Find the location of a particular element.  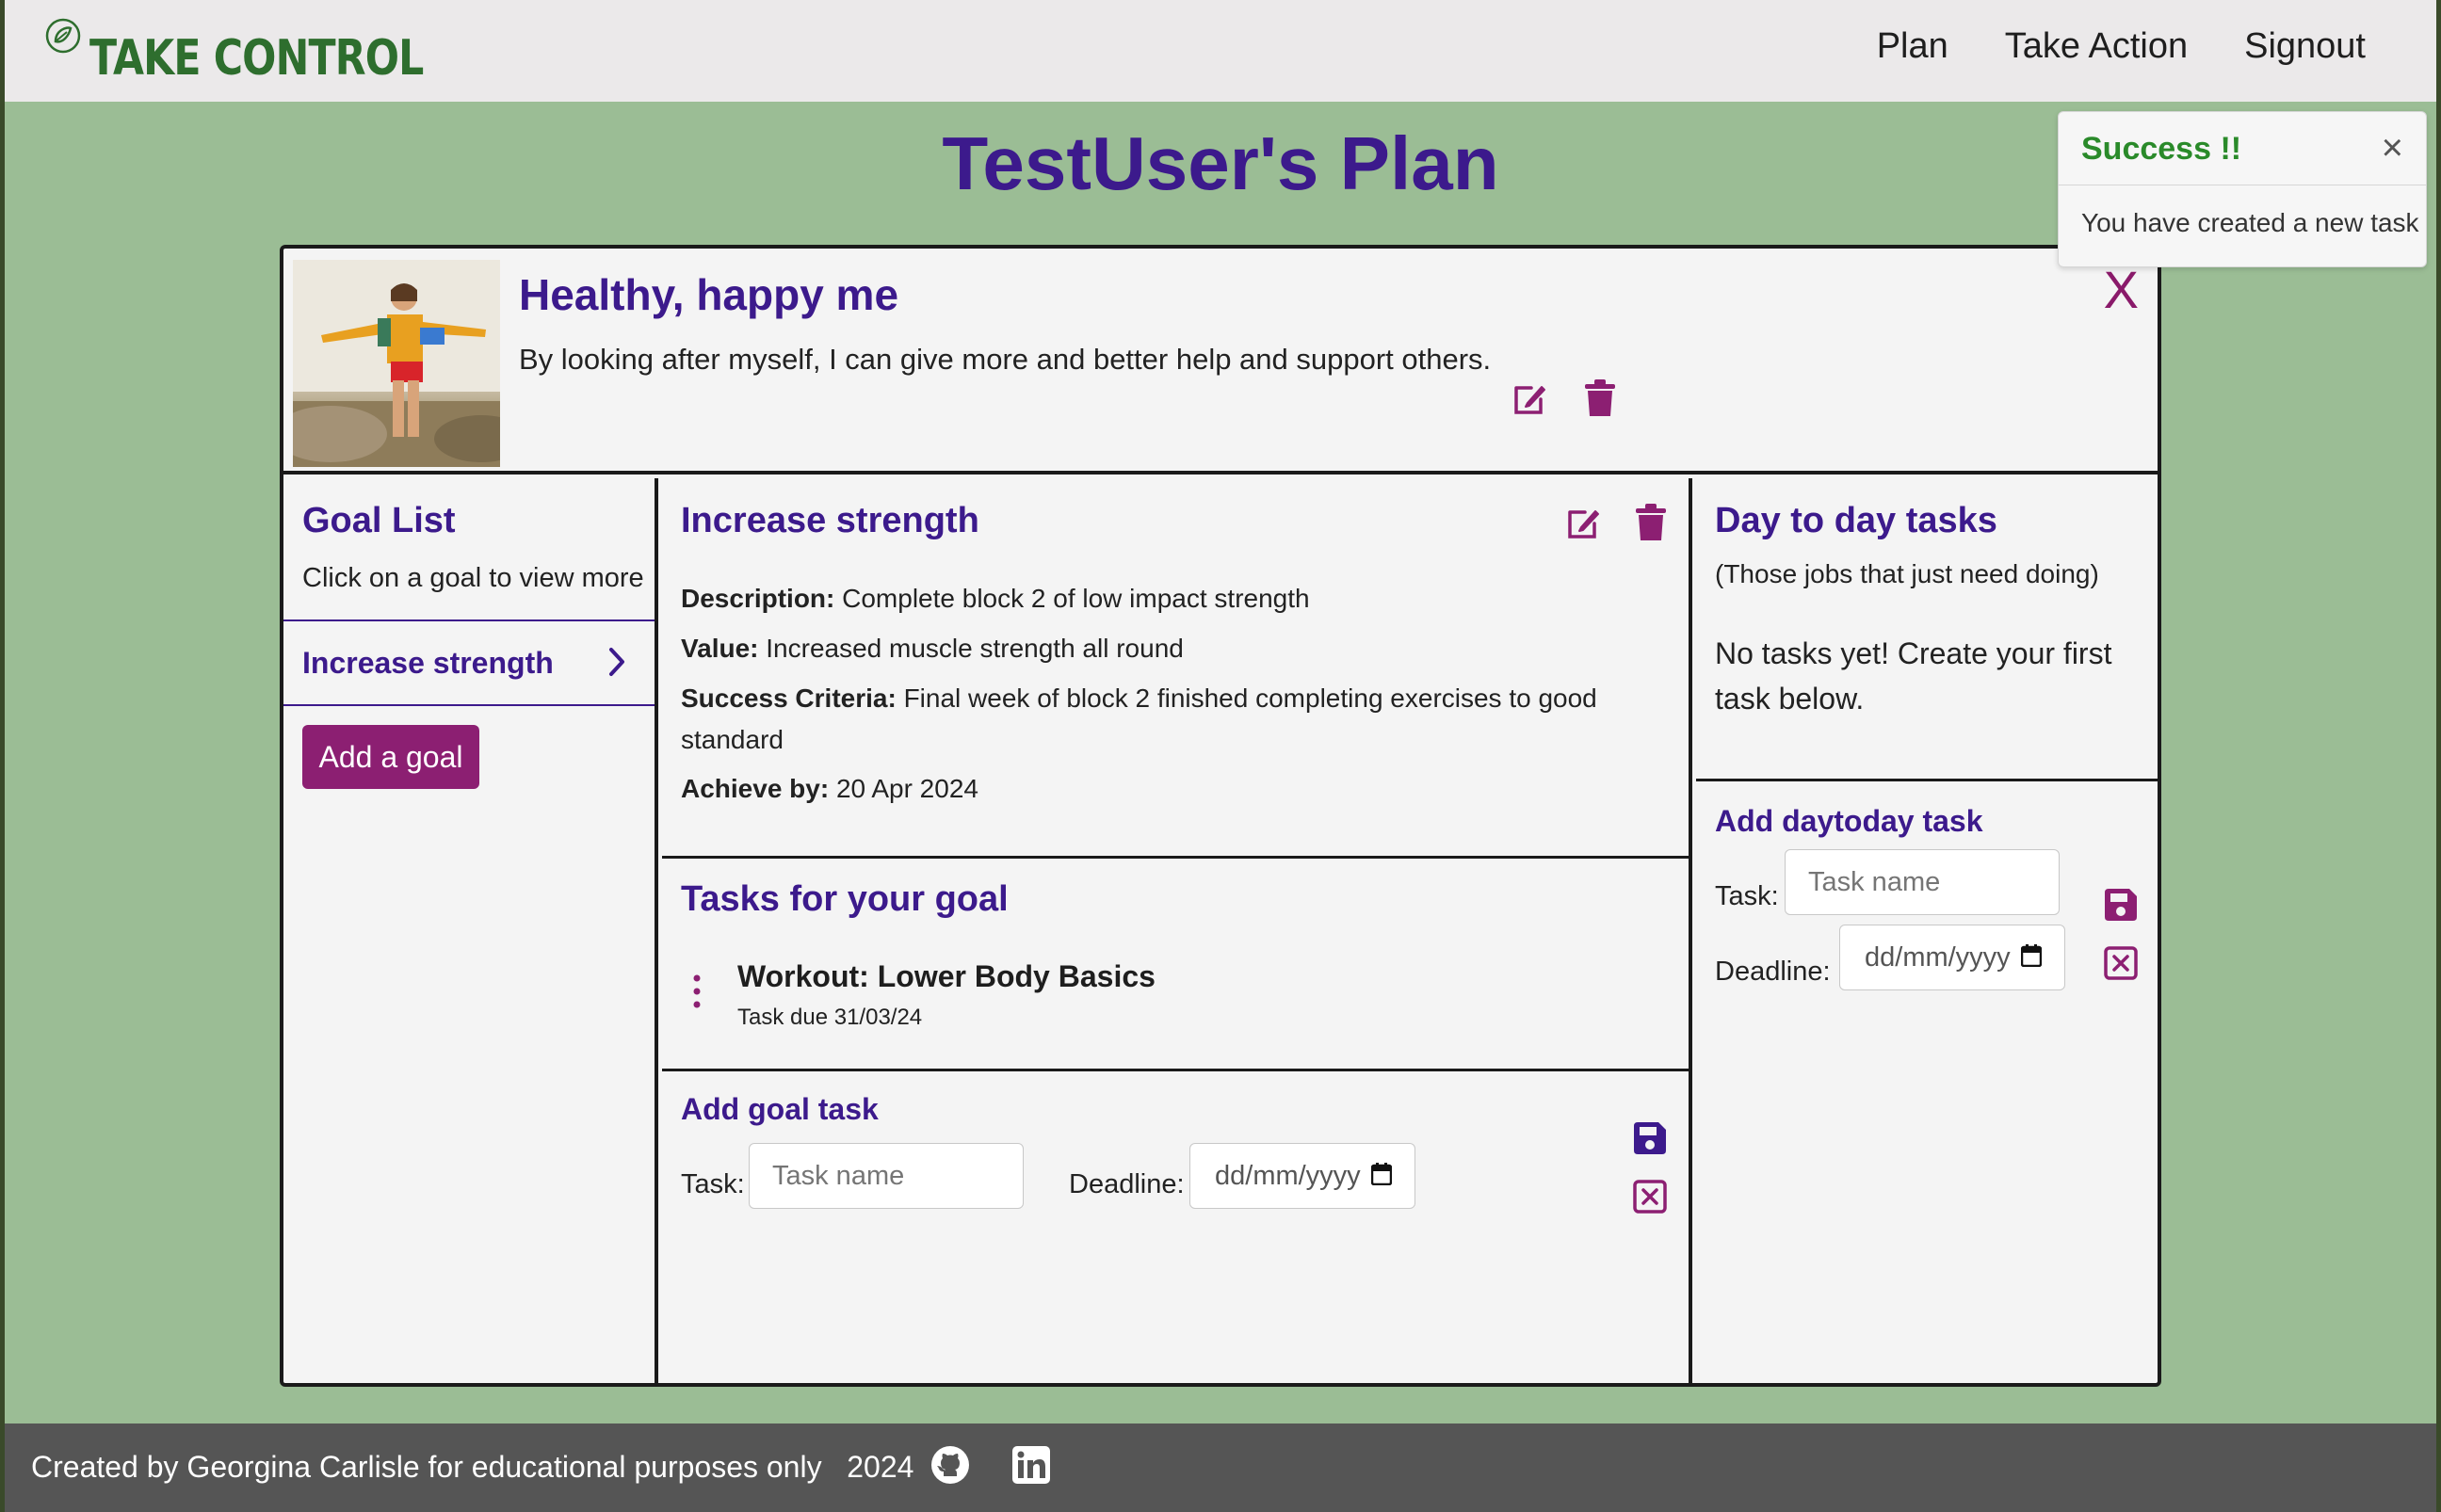

goal-task-deadline-input: dd/mm/yyyy is located at coordinates (1302, 1176).